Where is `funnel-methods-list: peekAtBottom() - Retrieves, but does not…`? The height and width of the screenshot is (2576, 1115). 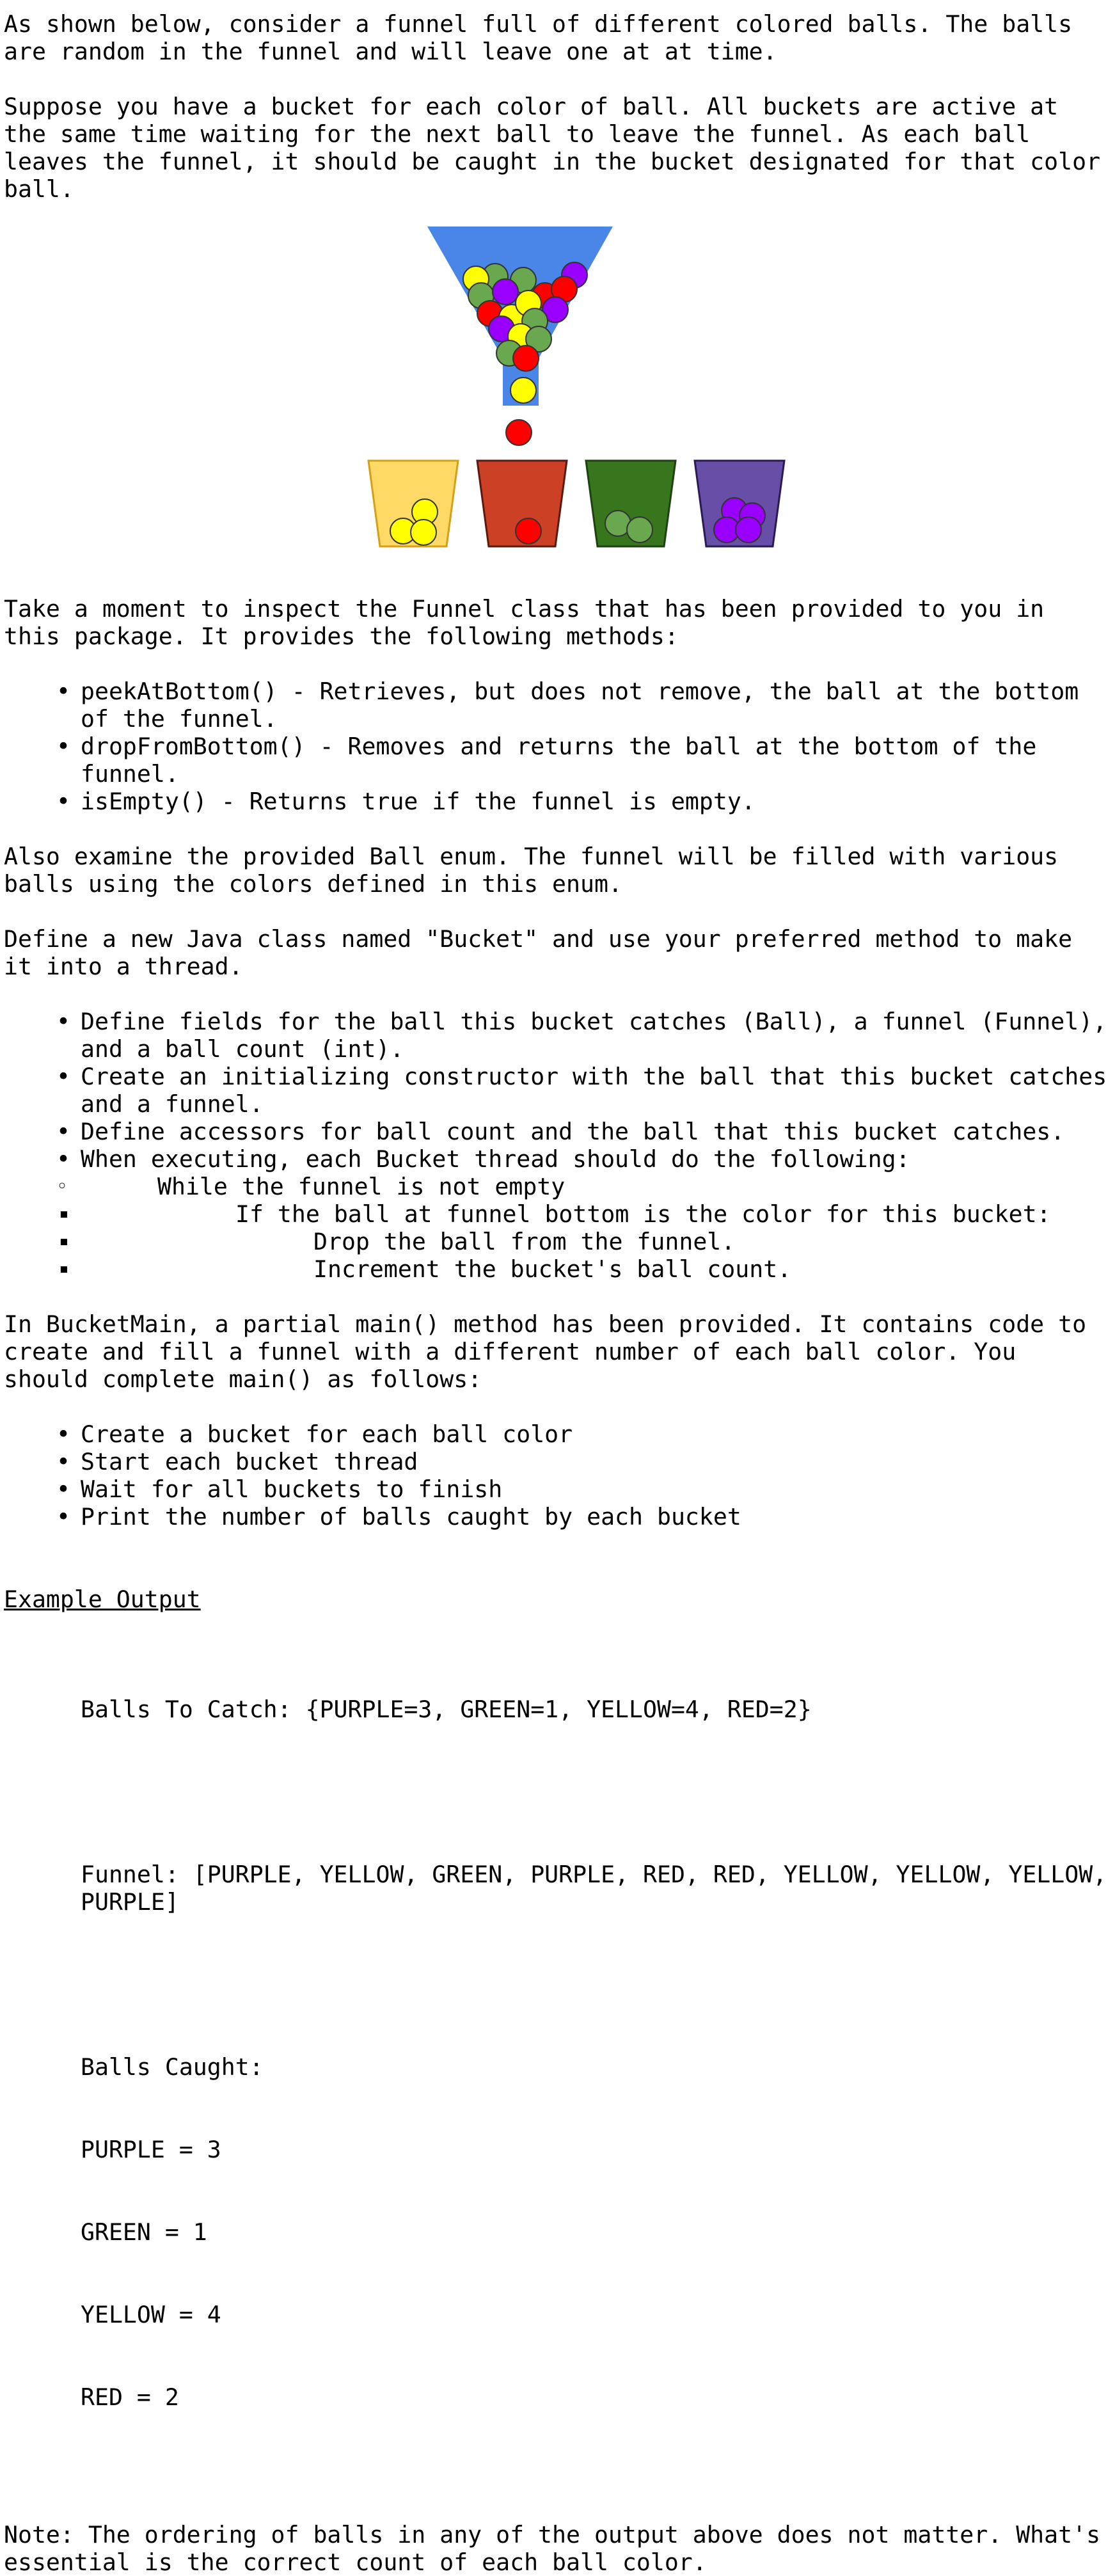 funnel-methods-list: peekAtBottom() - Retrieves, but does not… is located at coordinates (557, 747).